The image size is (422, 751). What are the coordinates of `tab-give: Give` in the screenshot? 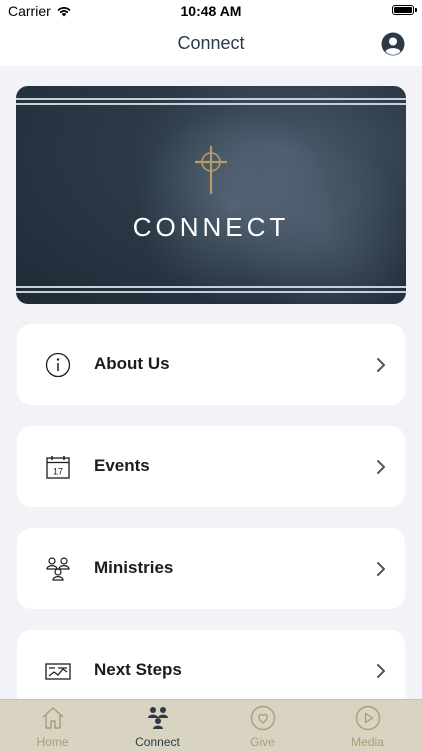 It's located at (262, 725).